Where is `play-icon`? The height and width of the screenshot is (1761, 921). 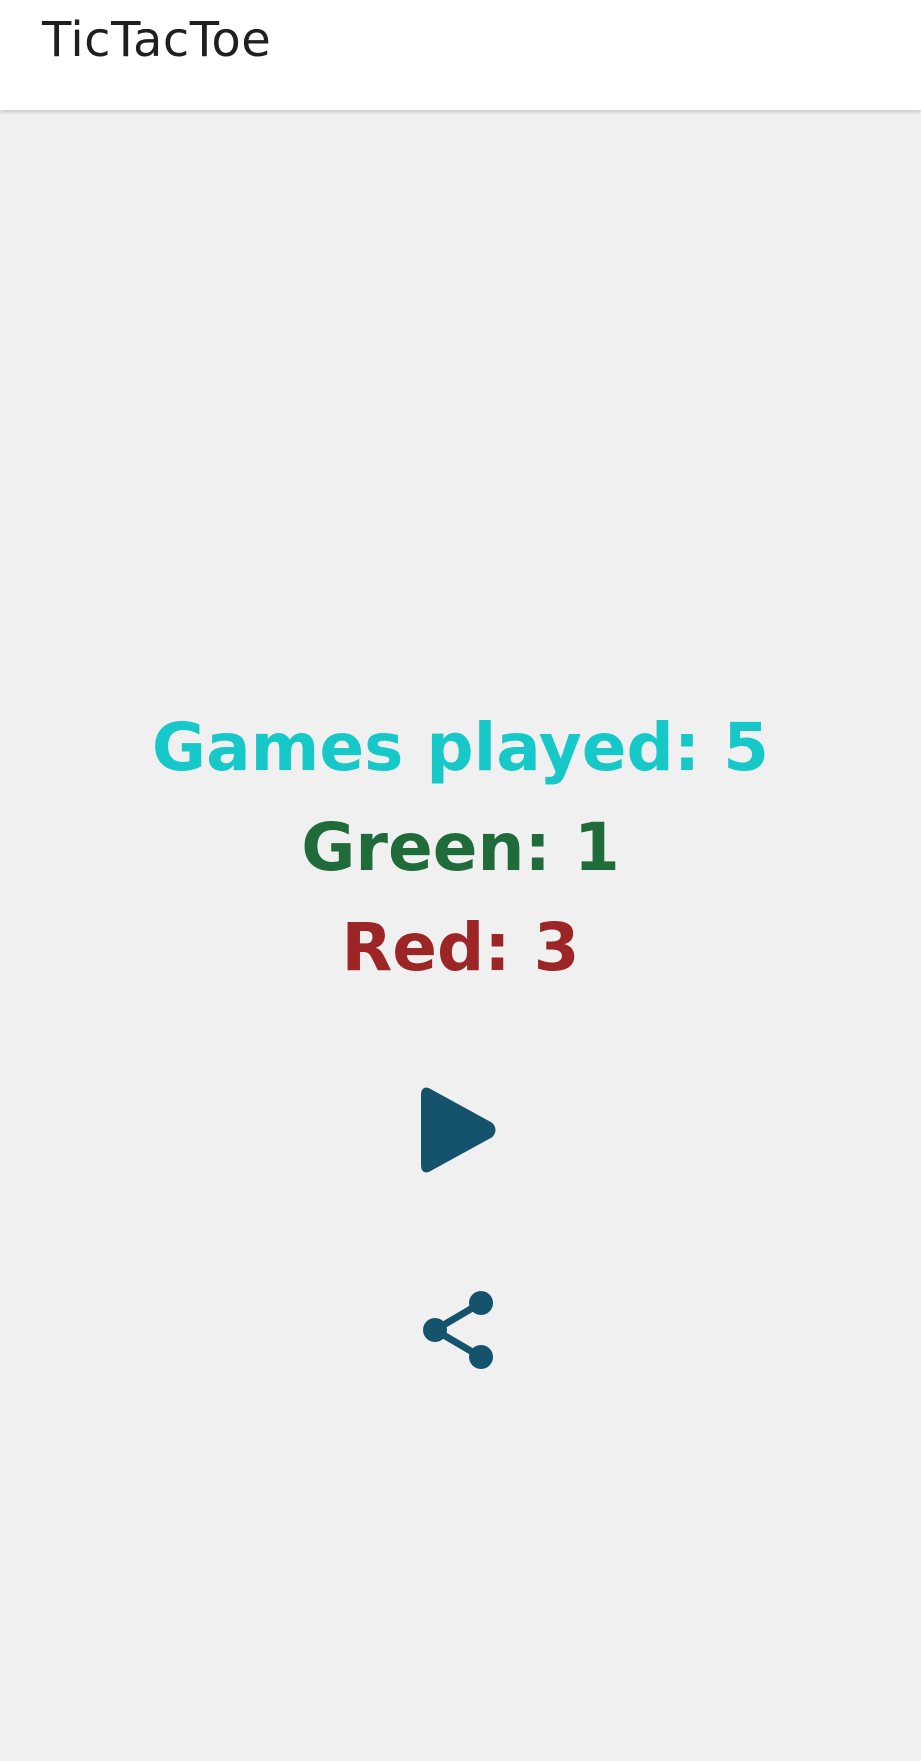
play-icon is located at coordinates (458, 1130).